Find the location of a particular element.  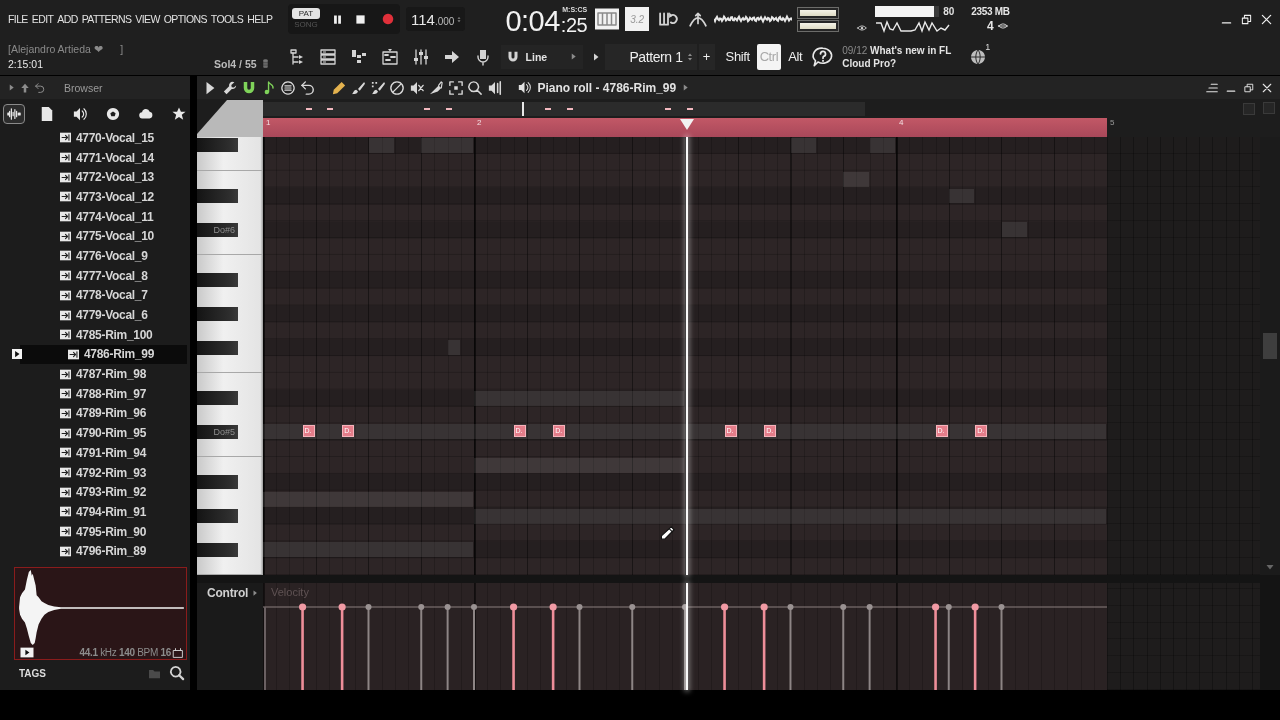

help-icon is located at coordinates (823, 56).